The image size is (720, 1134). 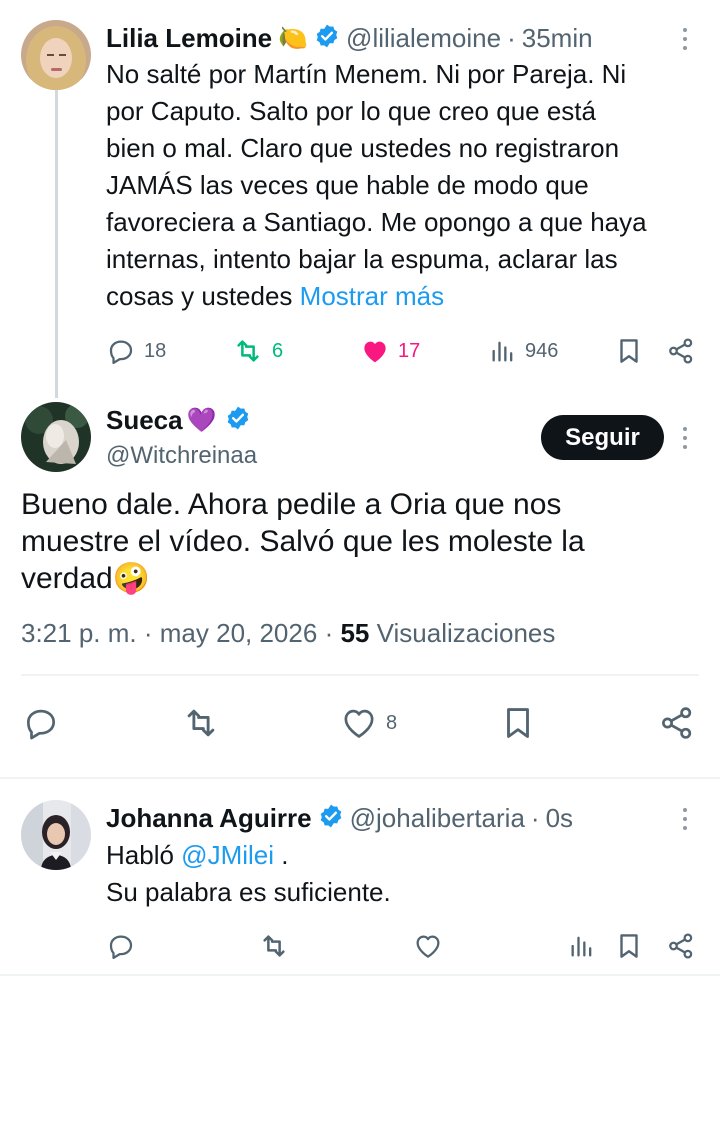 What do you see at coordinates (392, 722) in the screenshot?
I see `like-count: 8` at bounding box center [392, 722].